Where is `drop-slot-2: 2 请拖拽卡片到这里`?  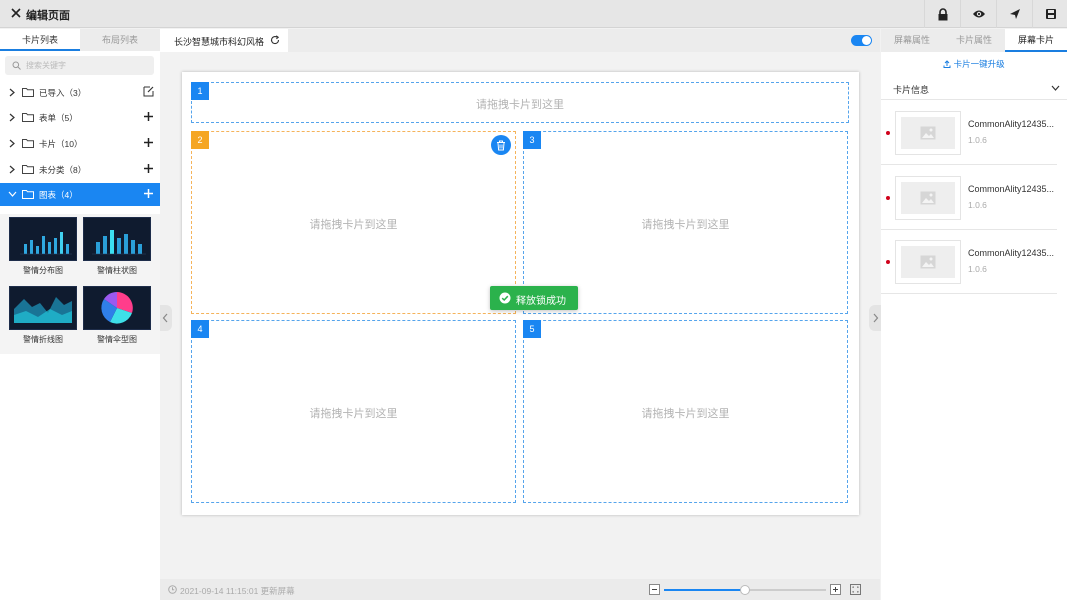 drop-slot-2: 2 请拖拽卡片到这里 is located at coordinates (353, 222).